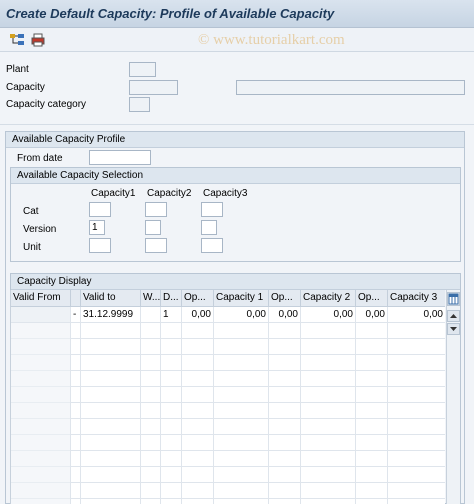  I want to click on separator, so click(237, 124).